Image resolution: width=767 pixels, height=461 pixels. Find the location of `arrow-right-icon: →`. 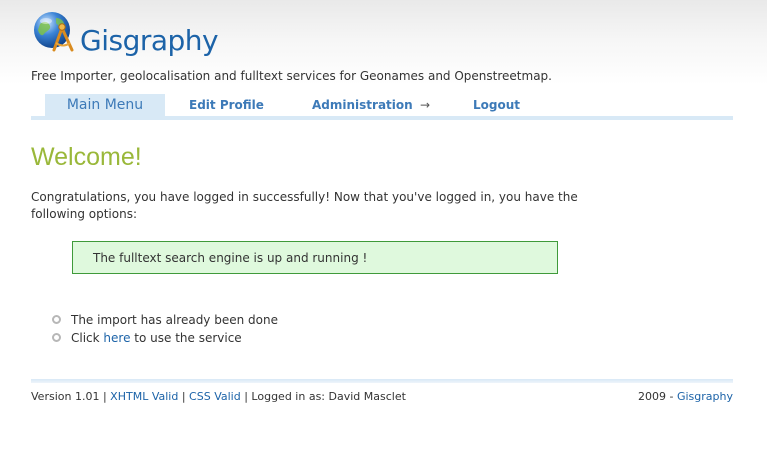

arrow-right-icon: → is located at coordinates (425, 105).